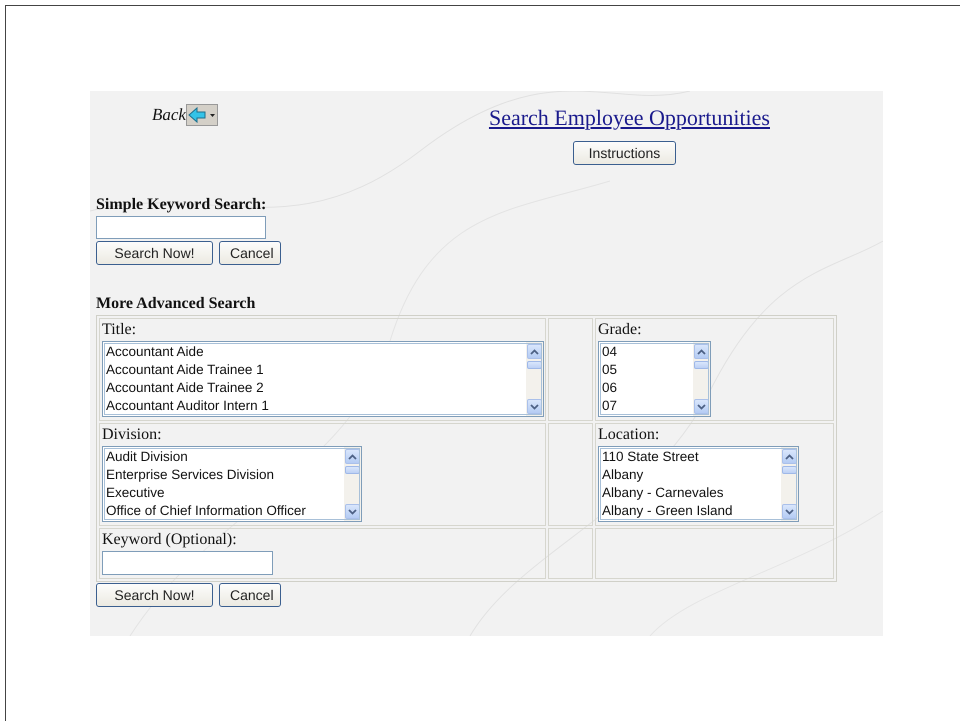  I want to click on section-label: Simple Keyword Search:, so click(182, 205).